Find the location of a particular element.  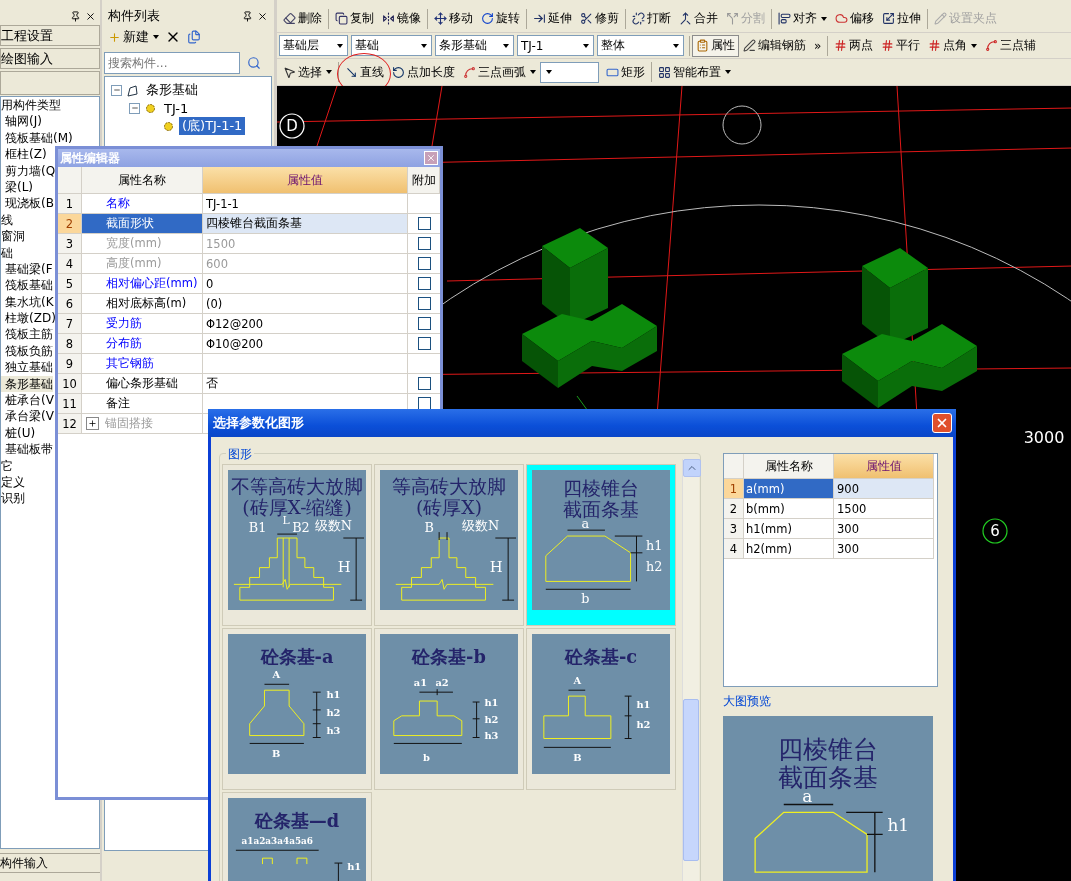

scroll-thumb is located at coordinates (691, 780).